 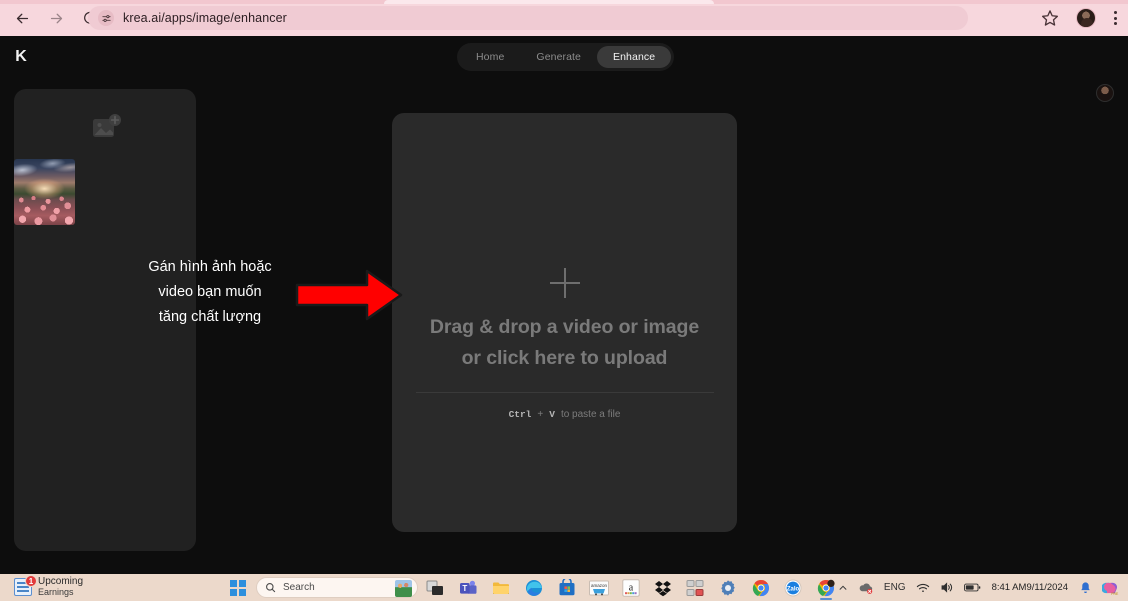 What do you see at coordinates (1105, 93) in the screenshot?
I see `user-avatar-icon` at bounding box center [1105, 93].